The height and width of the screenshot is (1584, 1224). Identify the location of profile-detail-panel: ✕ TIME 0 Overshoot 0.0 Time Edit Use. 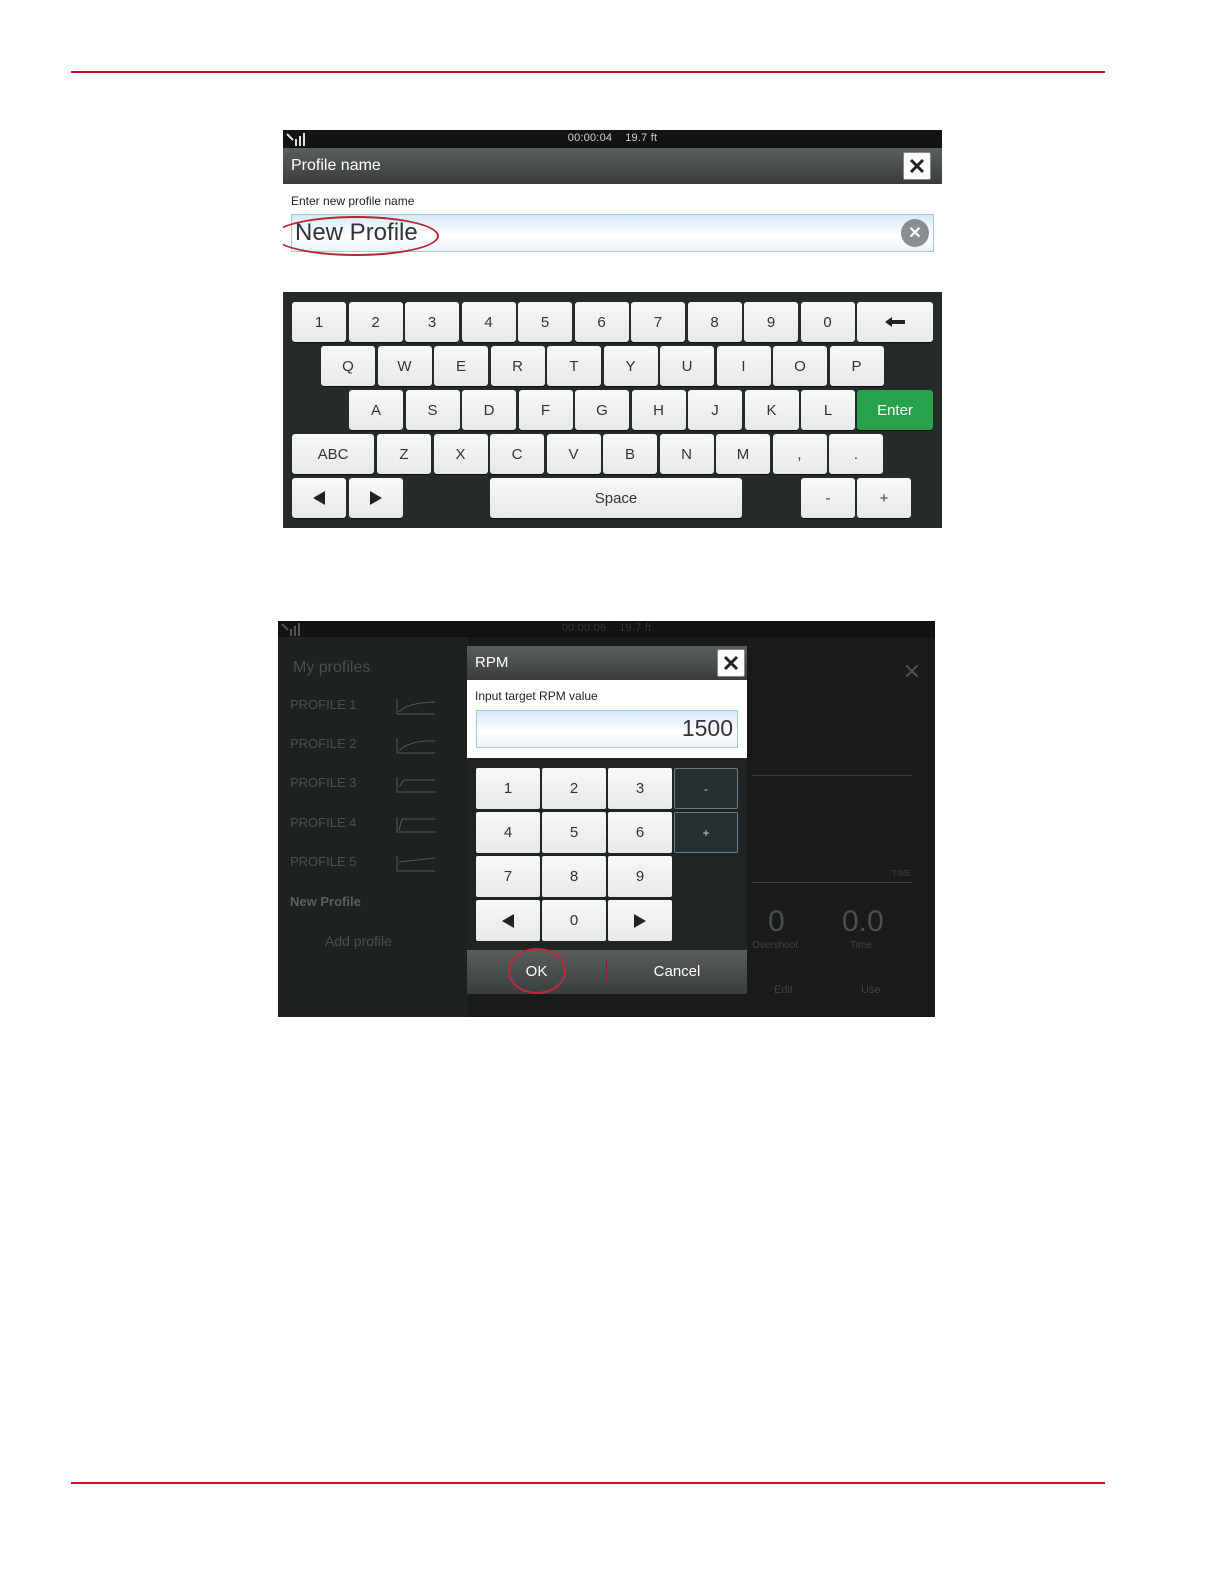
(841, 827).